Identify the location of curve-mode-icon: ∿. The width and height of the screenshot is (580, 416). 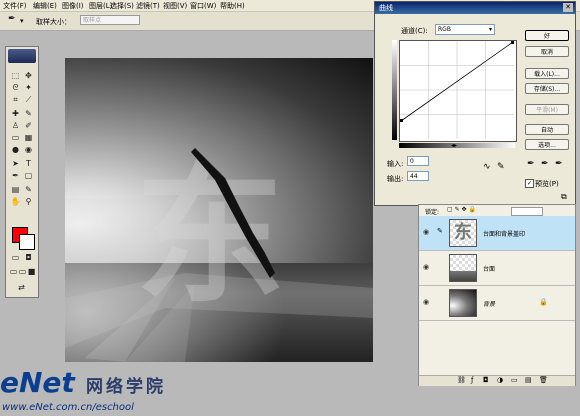
(487, 167).